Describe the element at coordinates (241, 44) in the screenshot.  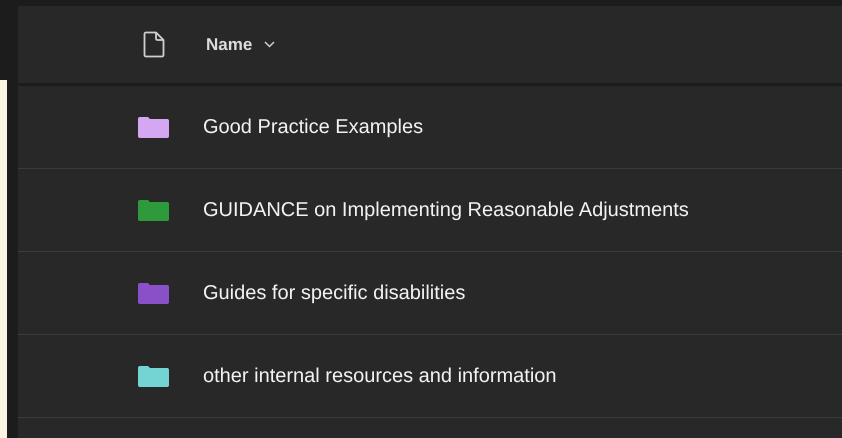
I see `name-column-header: Name` at that location.